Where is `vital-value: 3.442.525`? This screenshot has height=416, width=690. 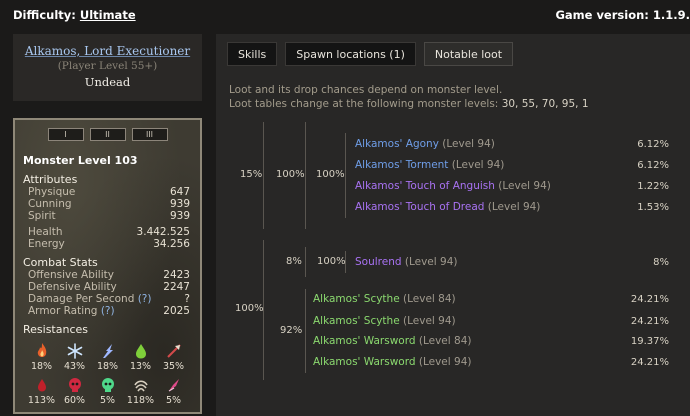
vital-value: 3.442.525 is located at coordinates (163, 232).